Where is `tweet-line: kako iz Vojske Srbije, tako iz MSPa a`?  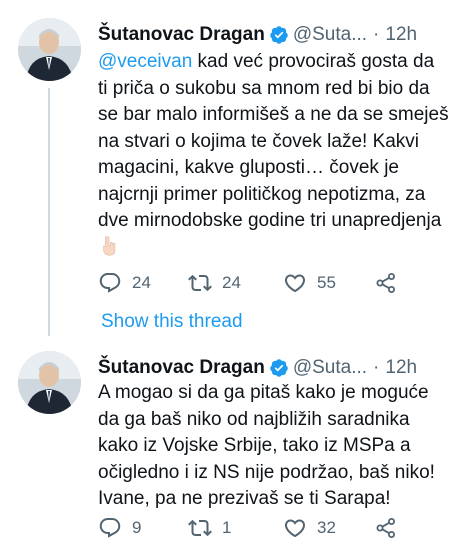 tweet-line: kako iz Vojske Srbije, tako iz MSPa a is located at coordinates (254, 445).